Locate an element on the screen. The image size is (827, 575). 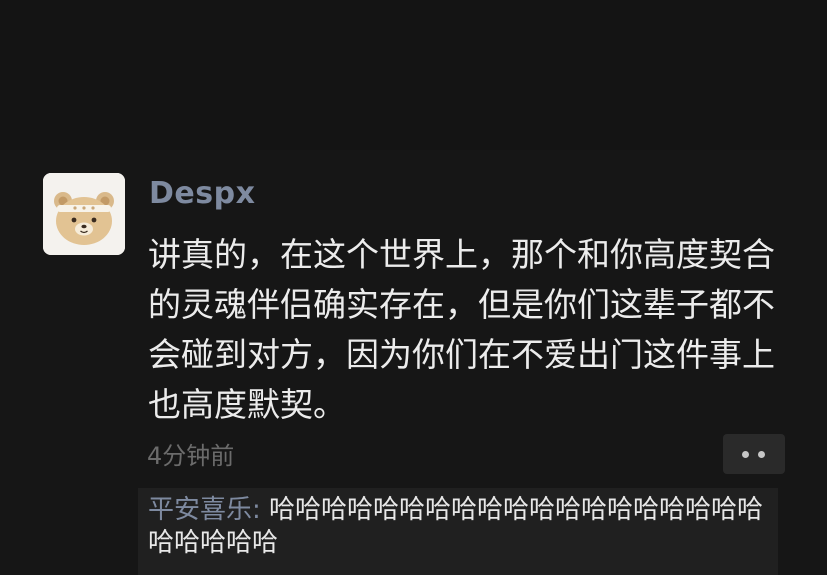
comment-item: 平安喜乐: 哈哈哈哈哈哈哈哈哈哈哈哈哈哈哈哈哈哈哈哈哈哈哈哈 is located at coordinates (458, 527).